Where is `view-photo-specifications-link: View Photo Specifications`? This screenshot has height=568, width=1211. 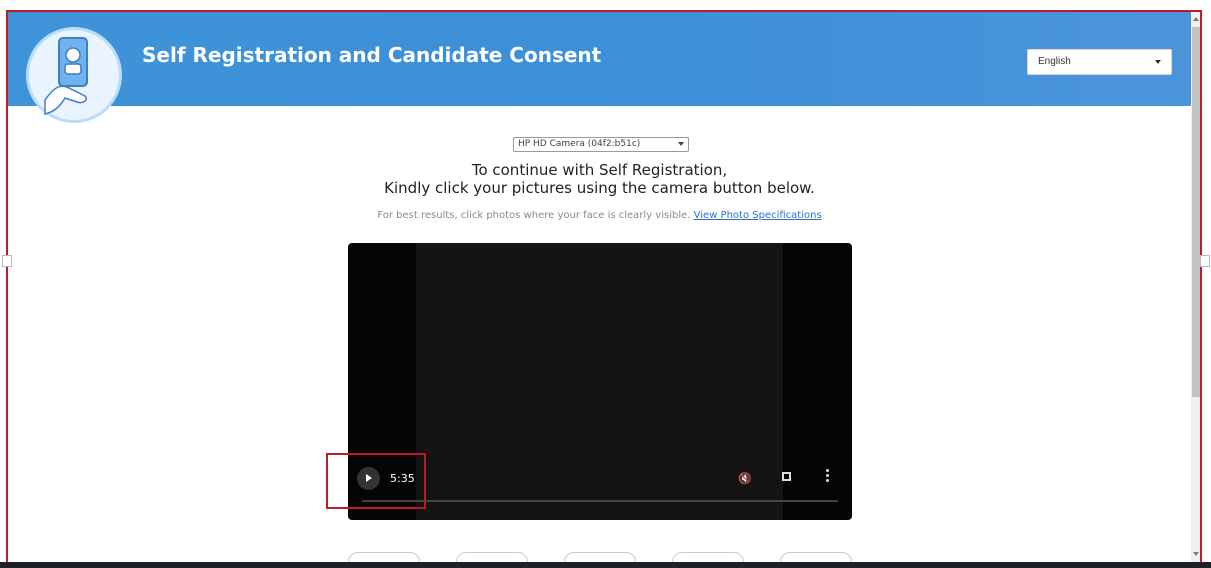 view-photo-specifications-link: View Photo Specifications is located at coordinates (758, 215).